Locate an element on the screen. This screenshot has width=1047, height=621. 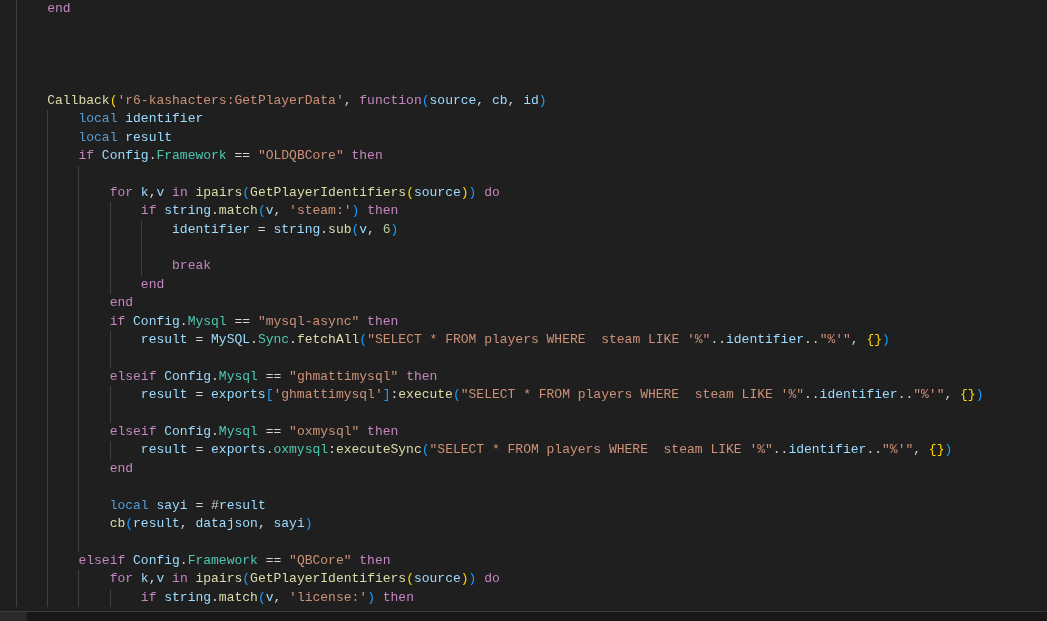
code-line: if string.match(v, 'steam:') then is located at coordinates (269, 211).